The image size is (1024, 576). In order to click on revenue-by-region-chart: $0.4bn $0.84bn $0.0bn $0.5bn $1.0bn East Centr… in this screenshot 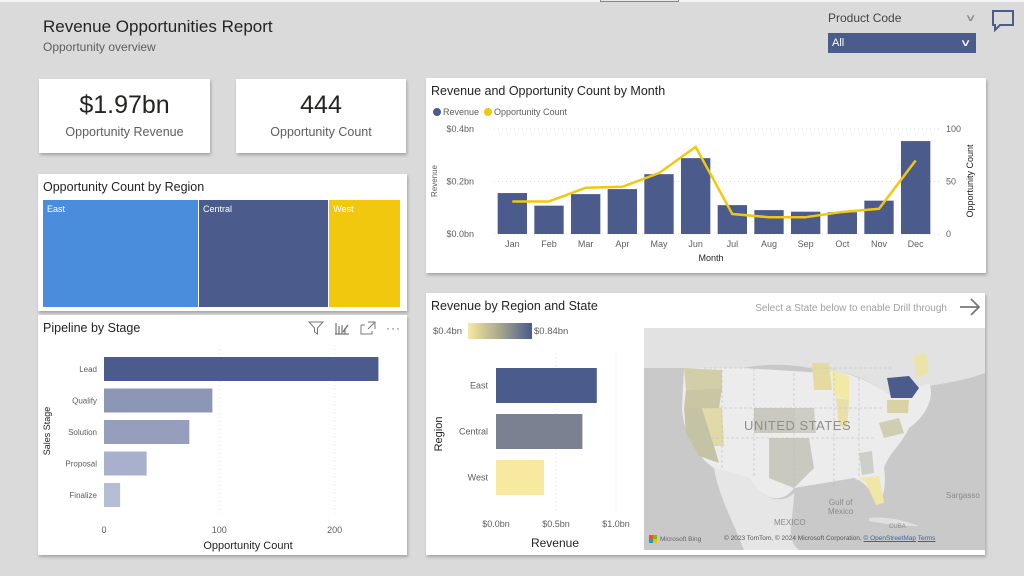, I will do `click(531, 436)`.